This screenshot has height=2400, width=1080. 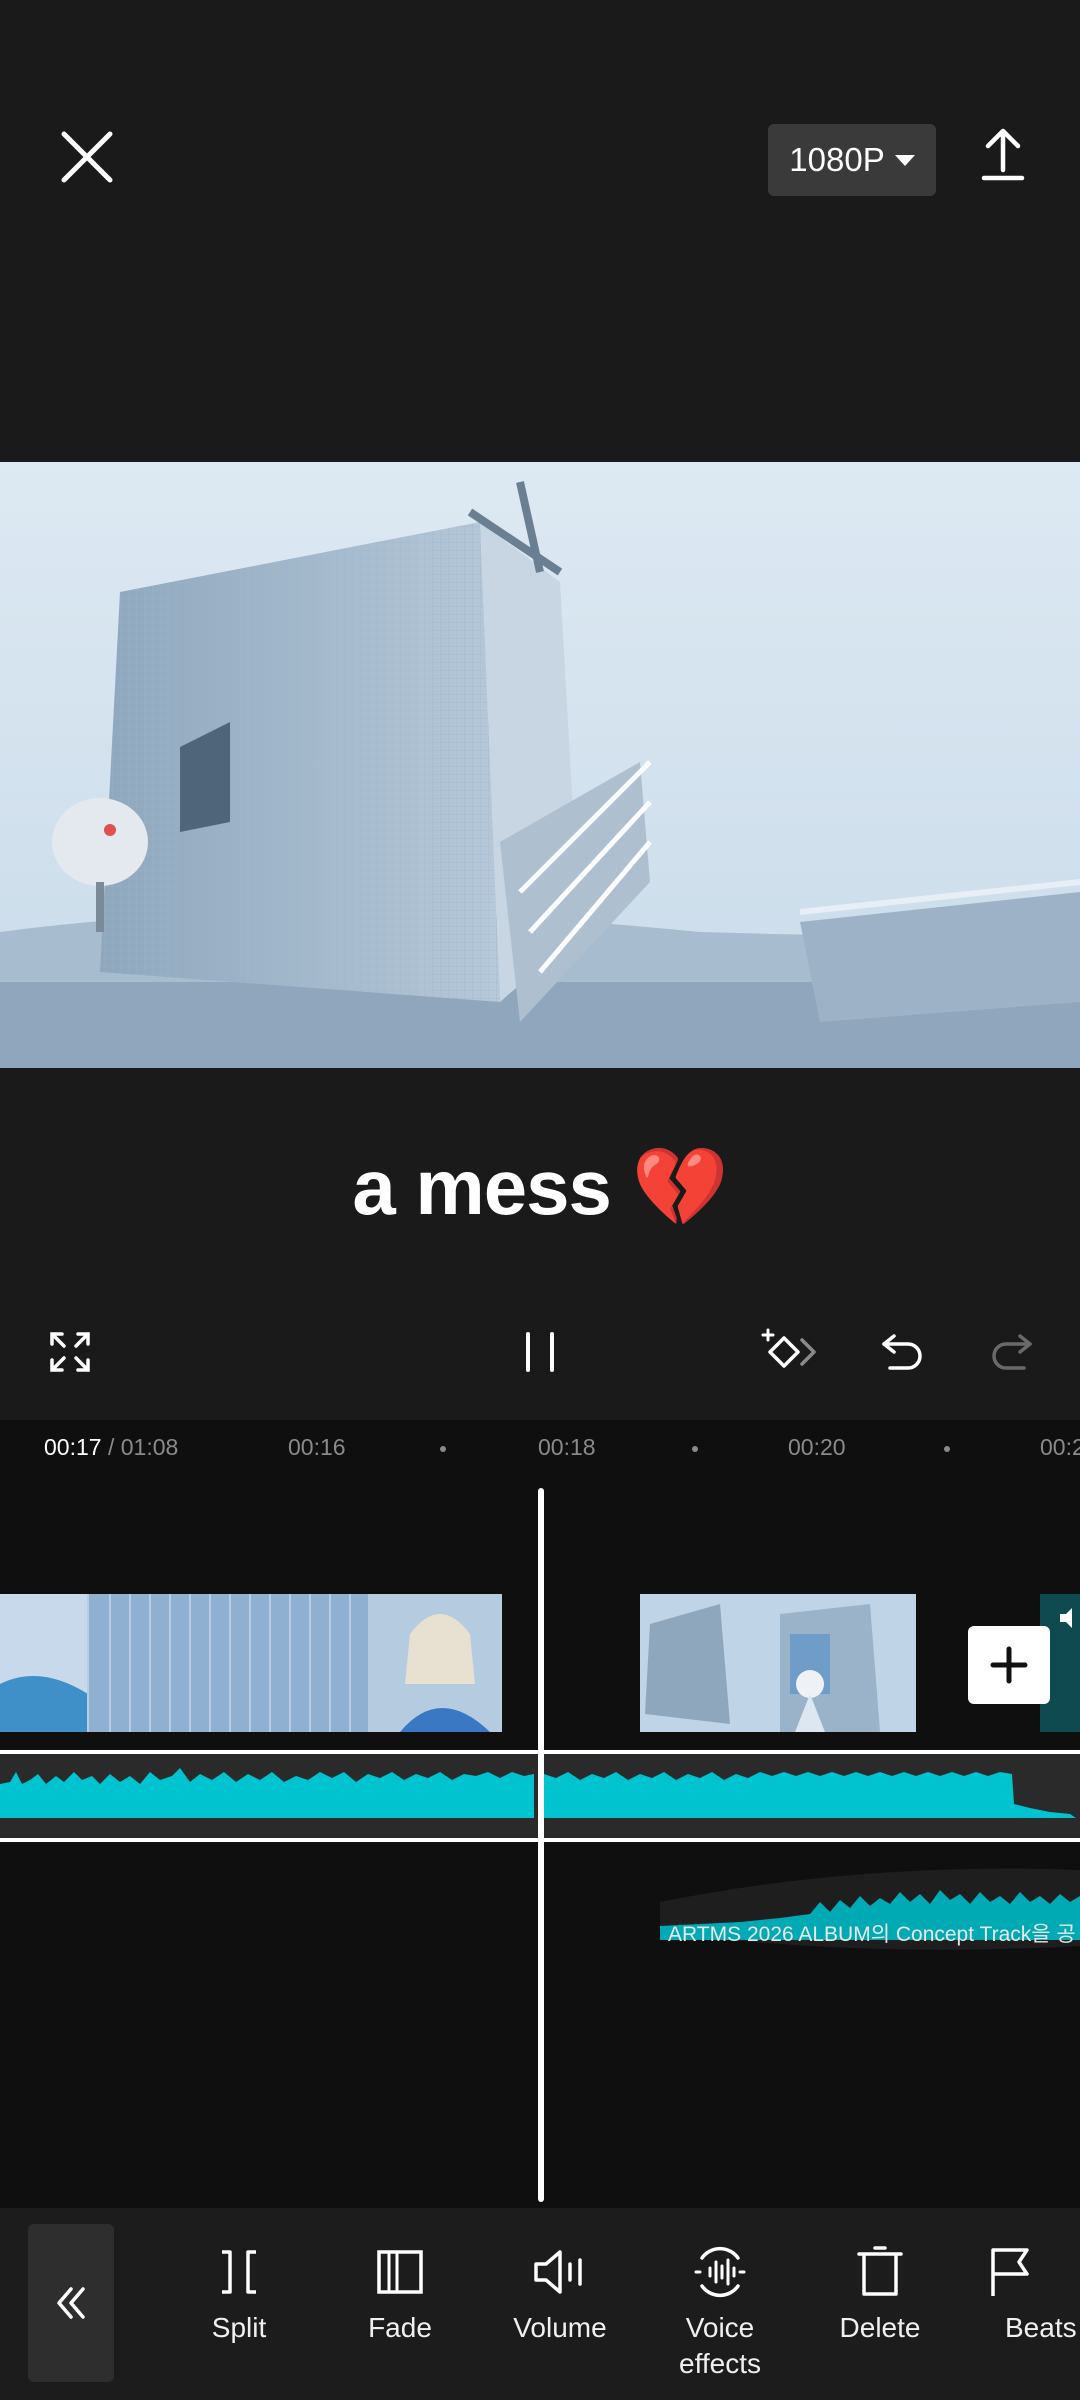 I want to click on beats-icon, so click(x=1010, y=2272).